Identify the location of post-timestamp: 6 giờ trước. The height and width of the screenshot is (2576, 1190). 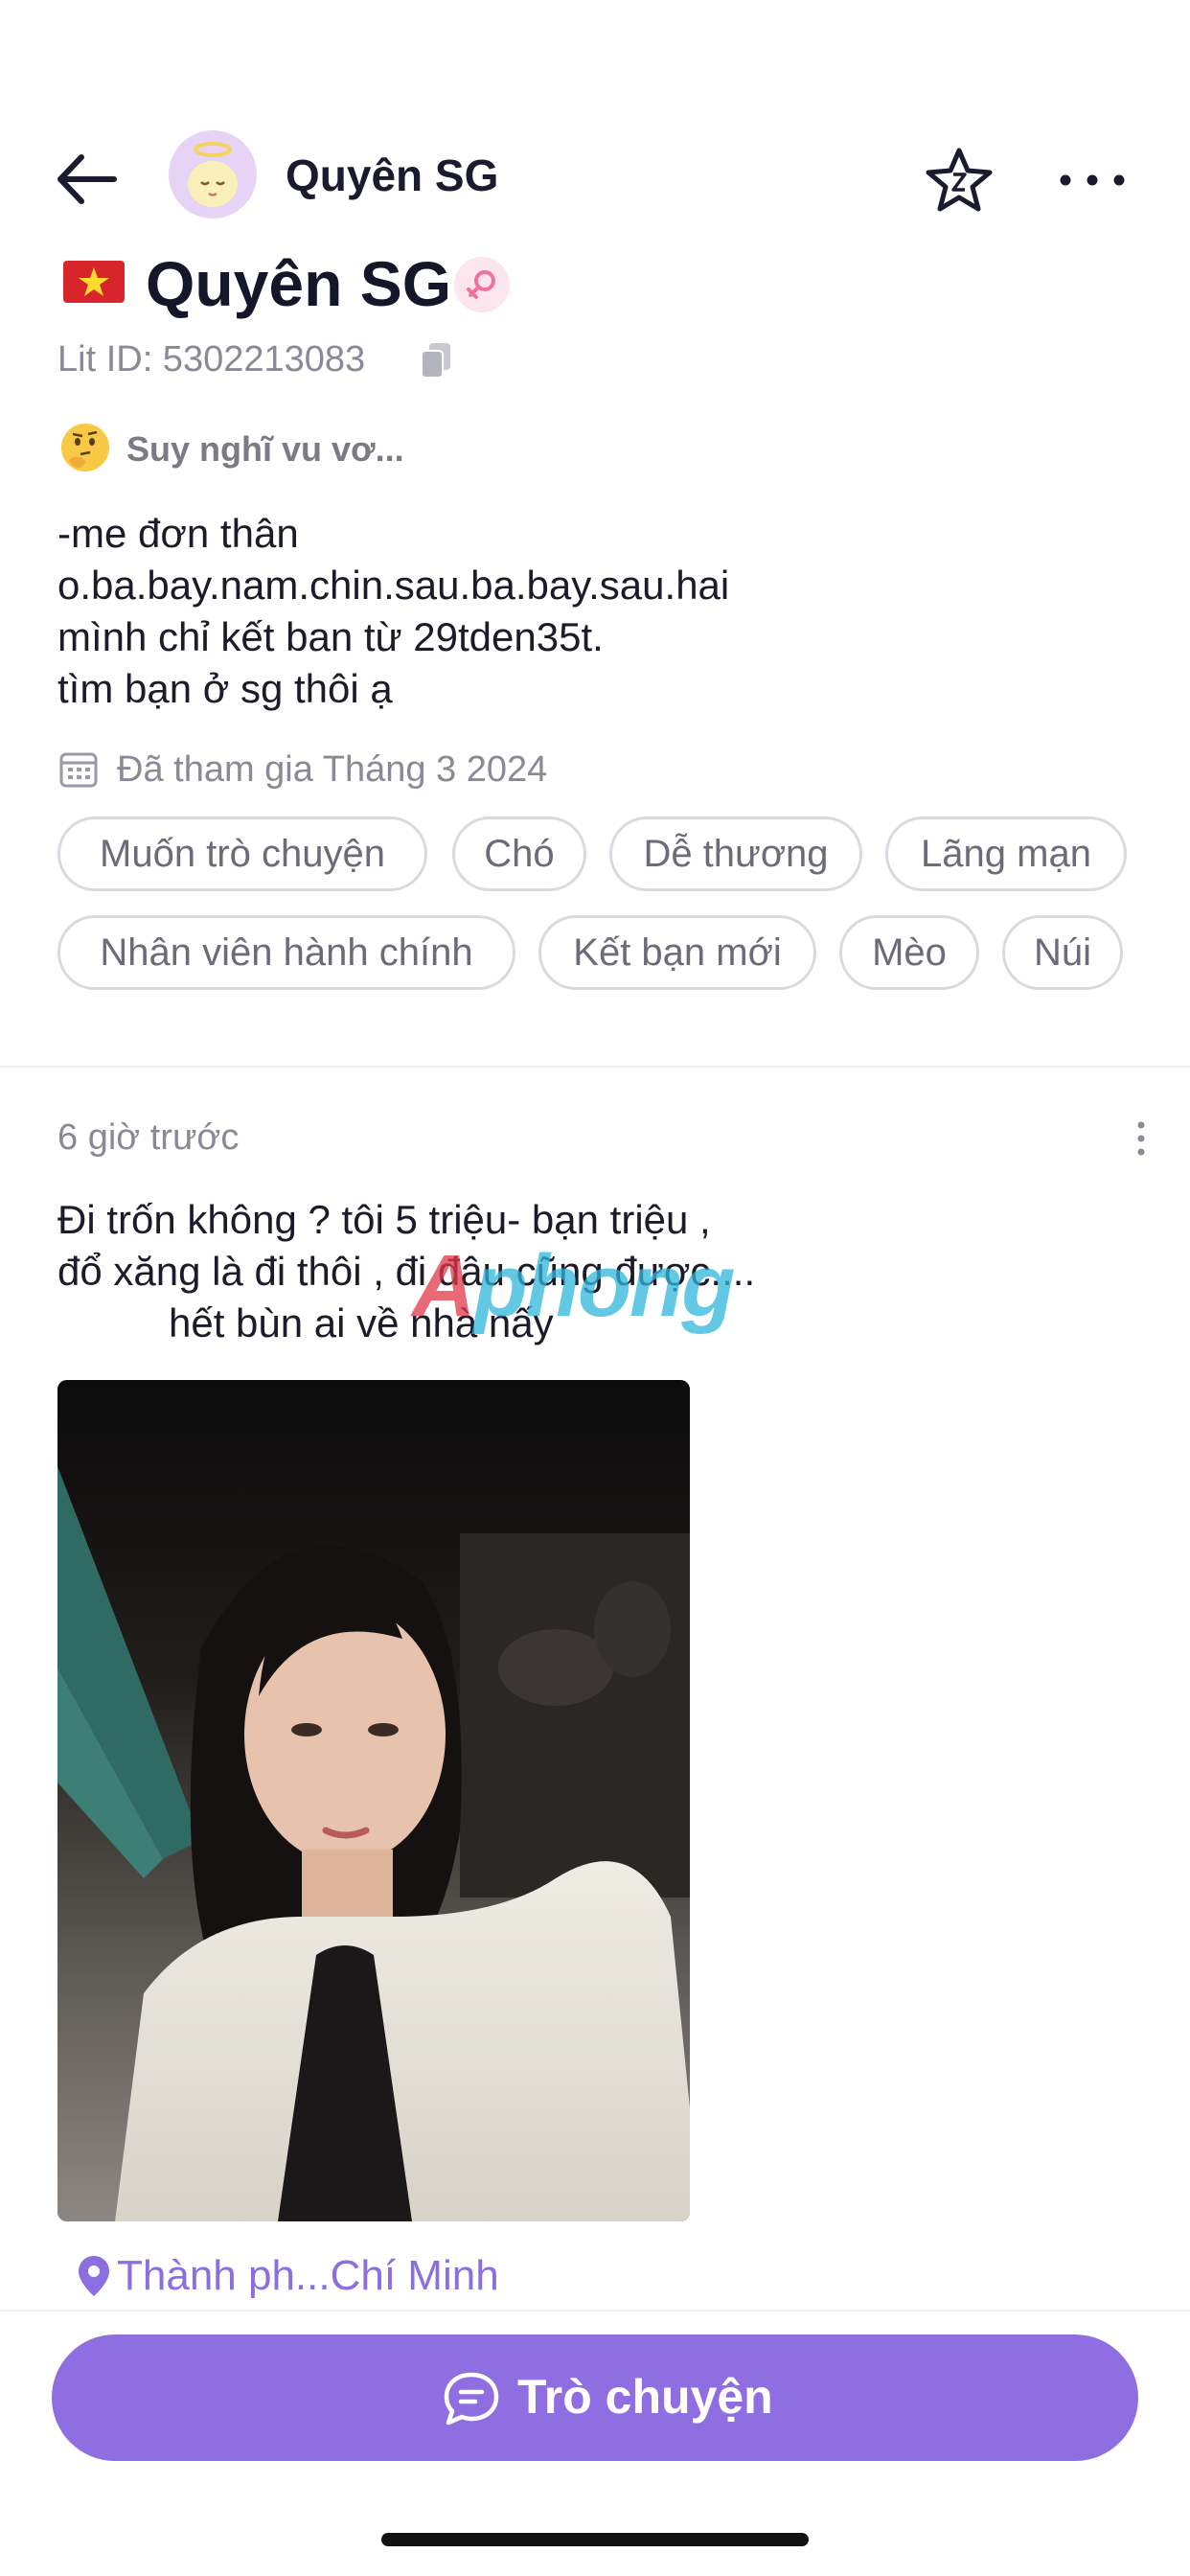
(148, 1137).